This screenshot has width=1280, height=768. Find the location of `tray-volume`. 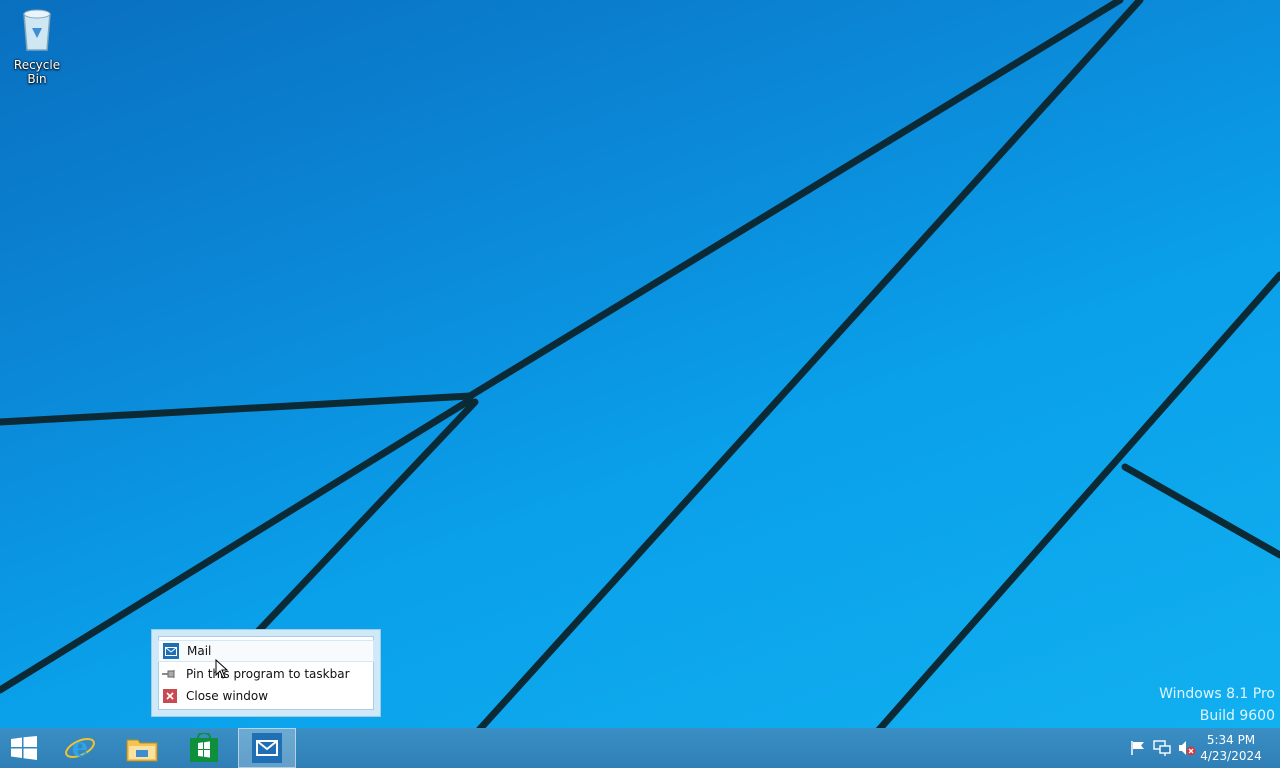

tray-volume is located at coordinates (1187, 748).